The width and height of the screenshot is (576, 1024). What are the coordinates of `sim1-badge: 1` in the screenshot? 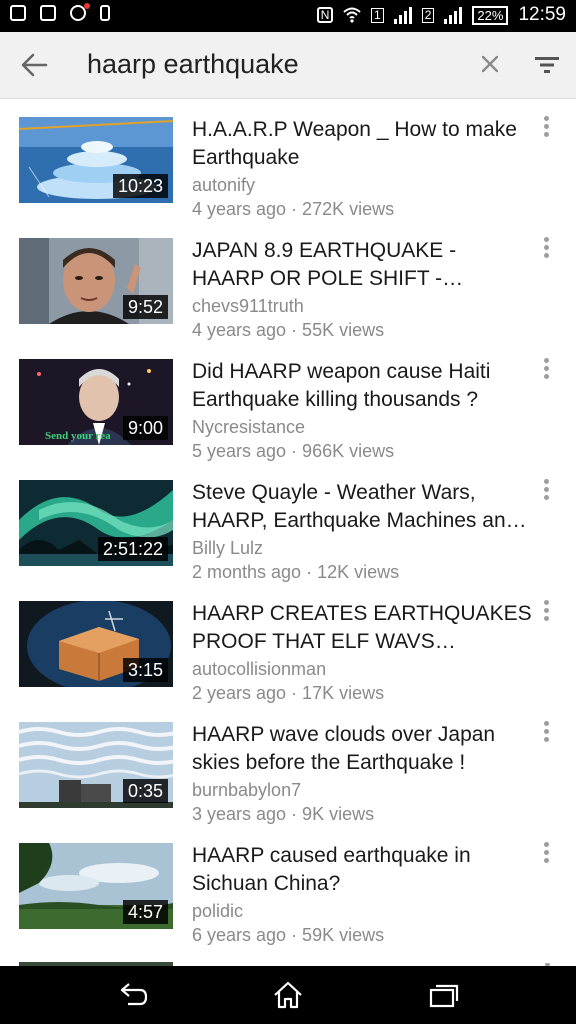 It's located at (377, 15).